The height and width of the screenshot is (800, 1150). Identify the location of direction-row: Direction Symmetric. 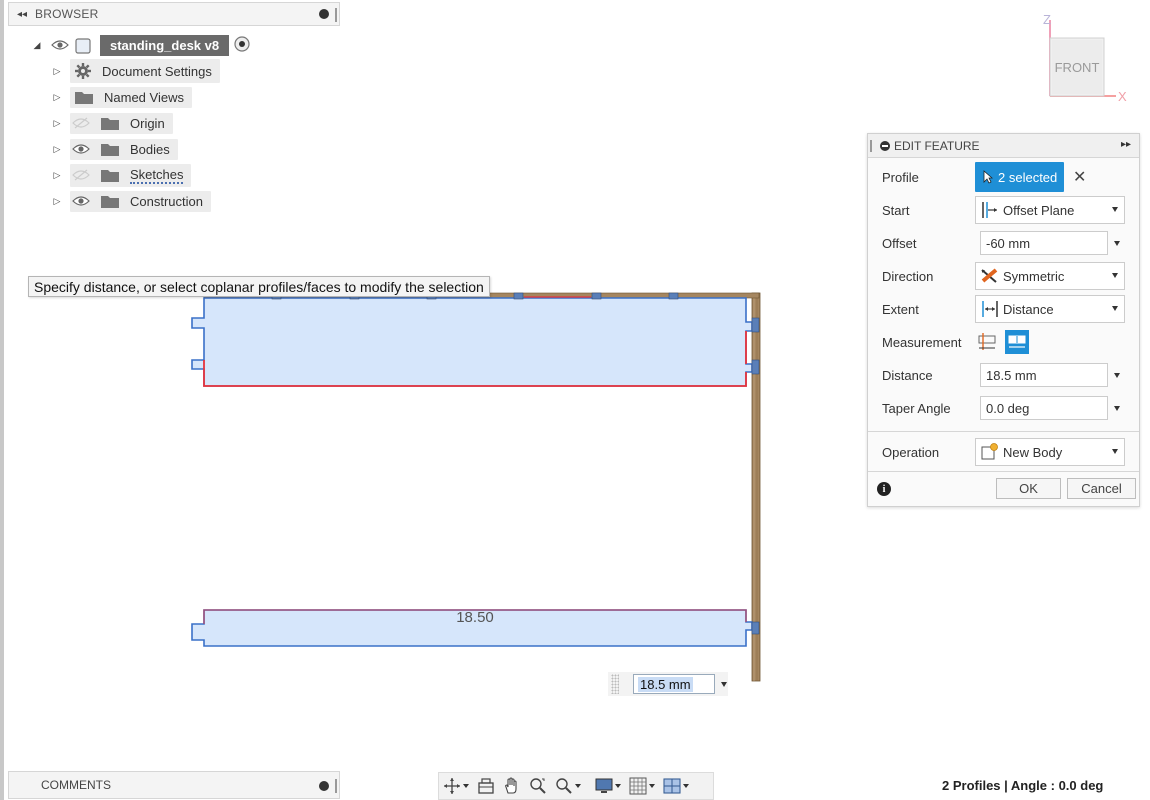
(1003, 276).